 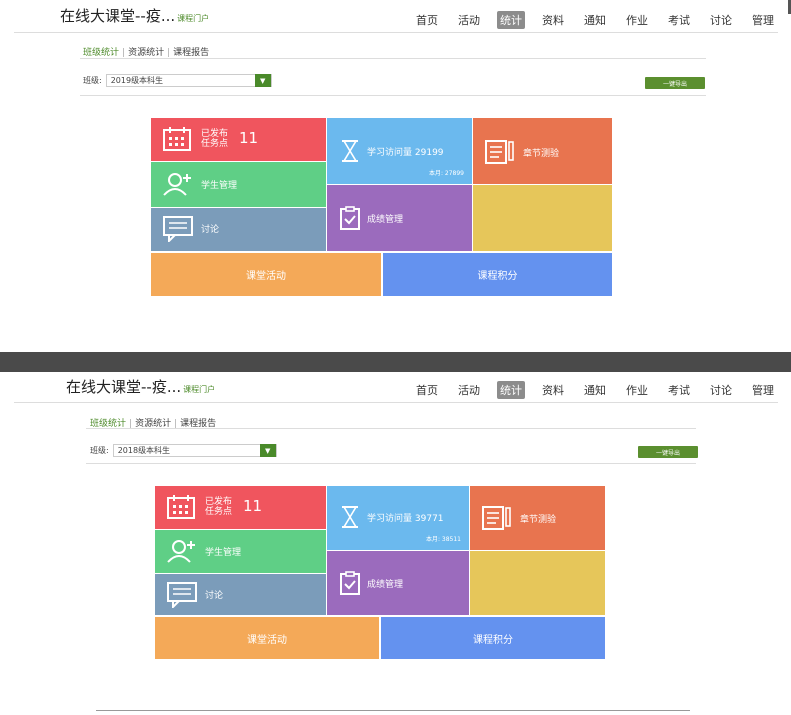 I want to click on class-select-value: 2019级本科生, so click(x=137, y=80).